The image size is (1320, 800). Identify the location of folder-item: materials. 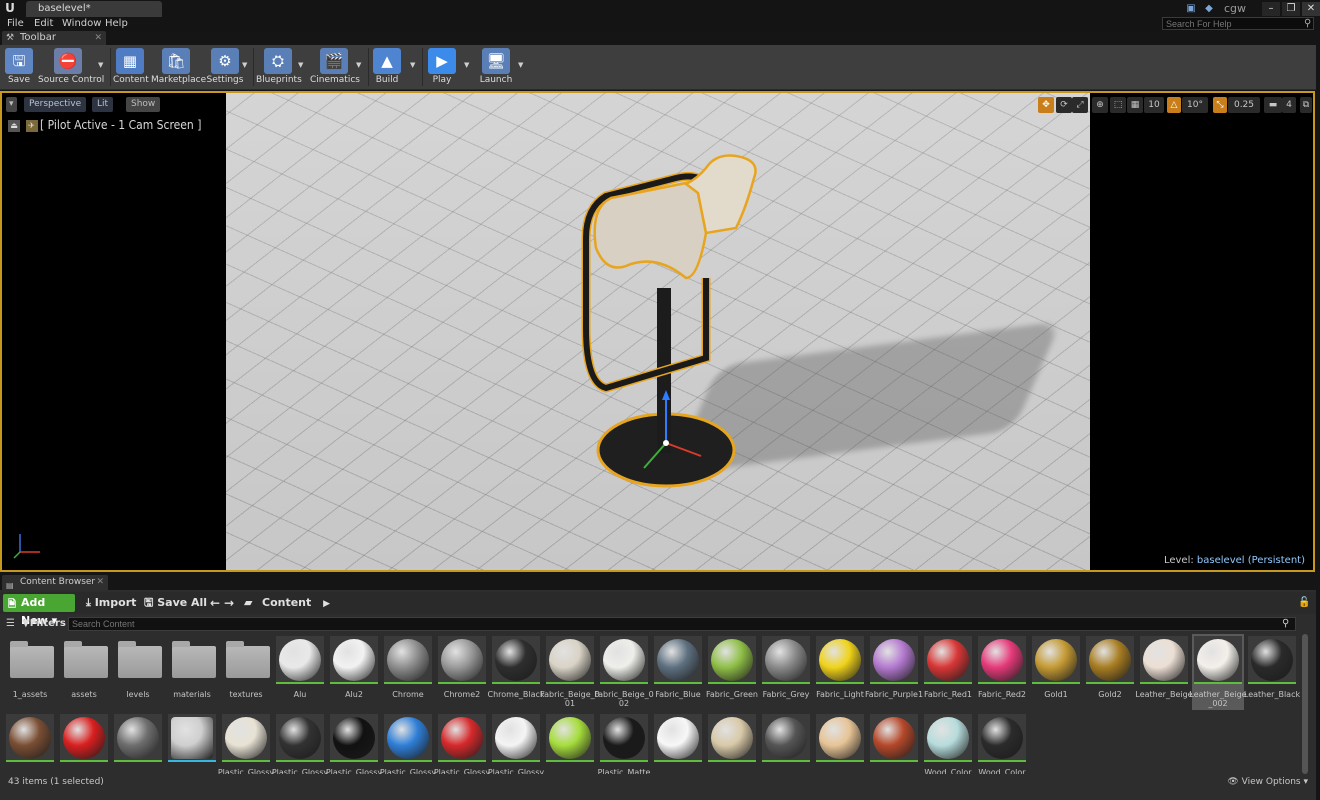
(192, 672).